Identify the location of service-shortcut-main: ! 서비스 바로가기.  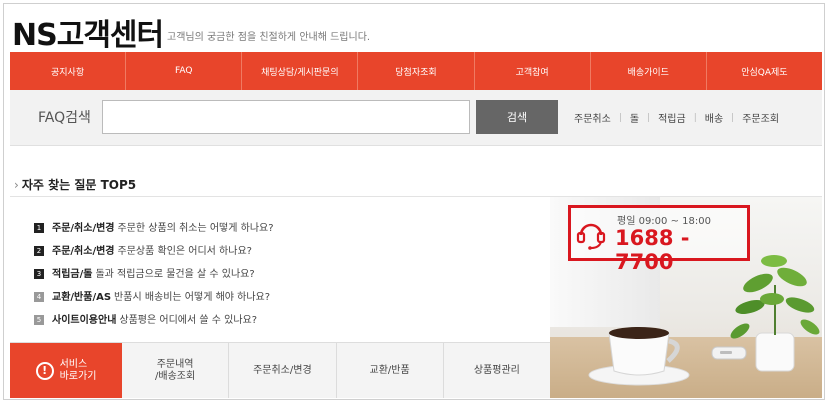
(66, 370).